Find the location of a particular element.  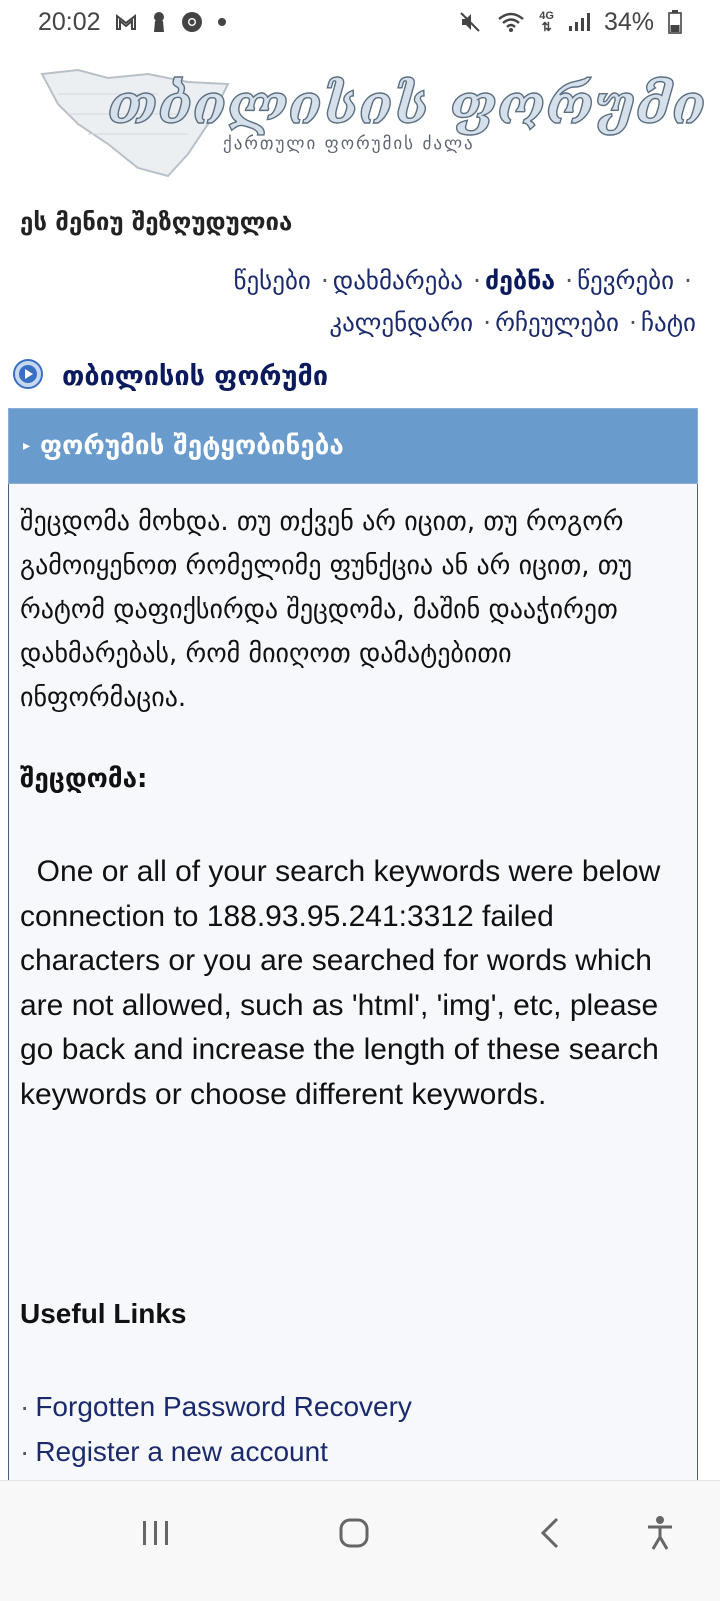

back-button is located at coordinates (550, 1533).